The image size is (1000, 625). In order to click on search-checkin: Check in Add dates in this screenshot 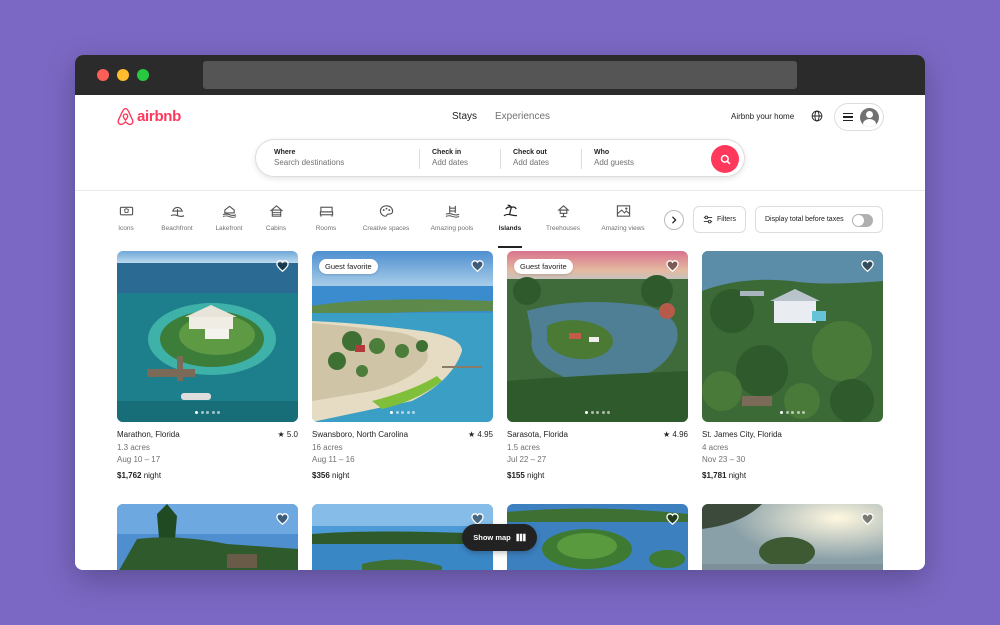, I will do `click(459, 158)`.